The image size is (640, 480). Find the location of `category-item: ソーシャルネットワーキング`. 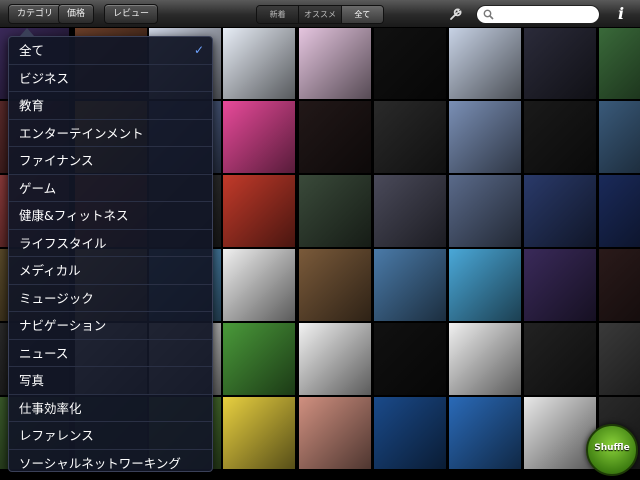

category-item: ソーシャルネットワーキング is located at coordinates (110, 461).